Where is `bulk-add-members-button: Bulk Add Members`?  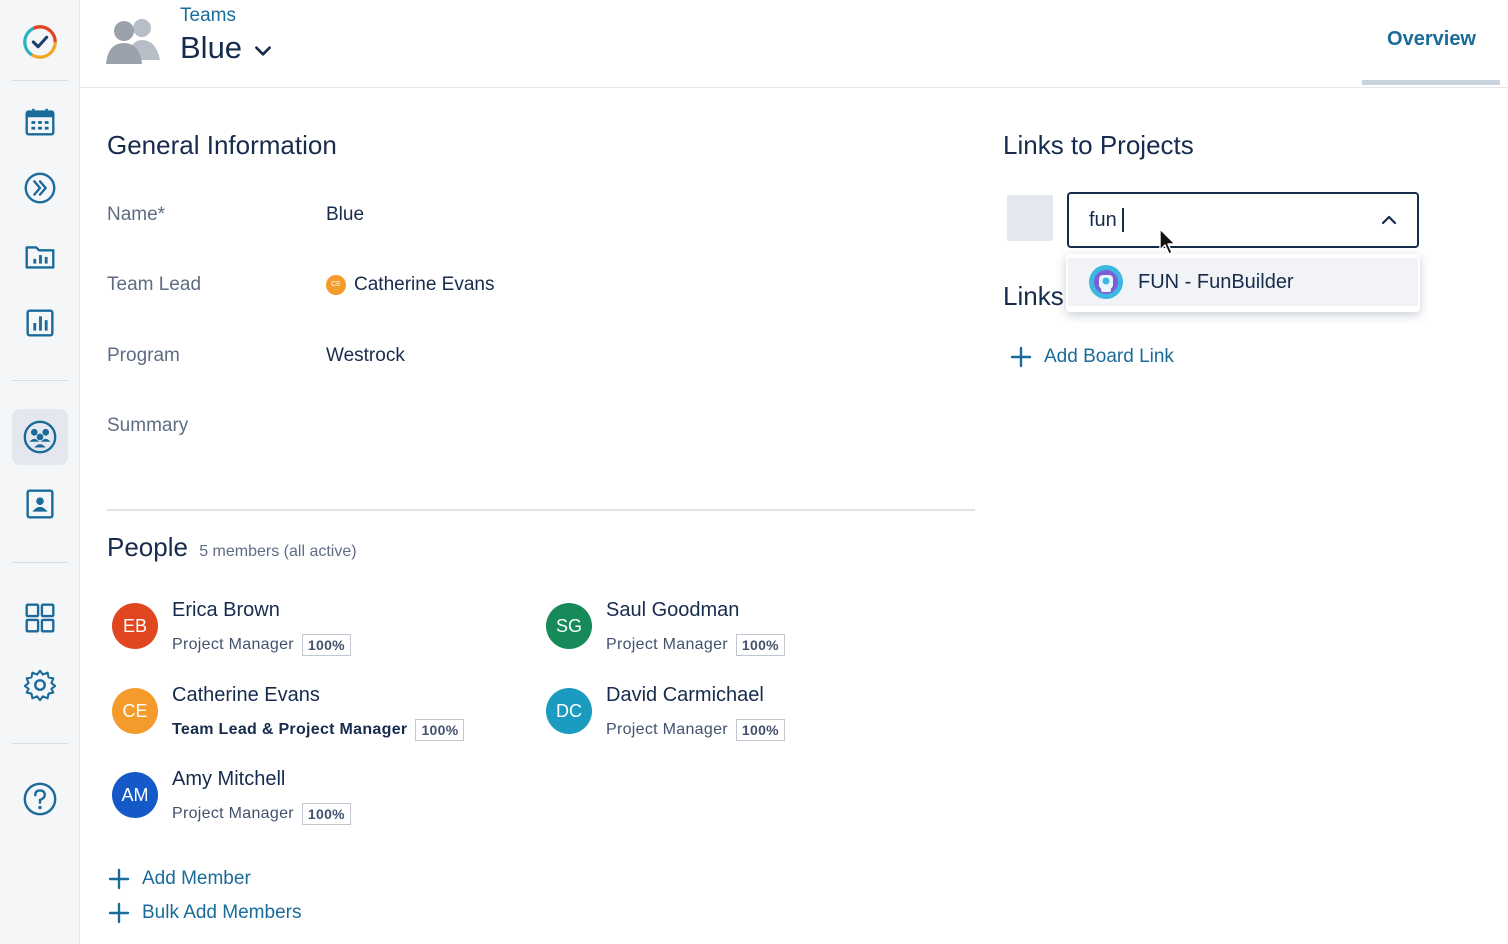 bulk-add-members-button: Bulk Add Members is located at coordinates (204, 913).